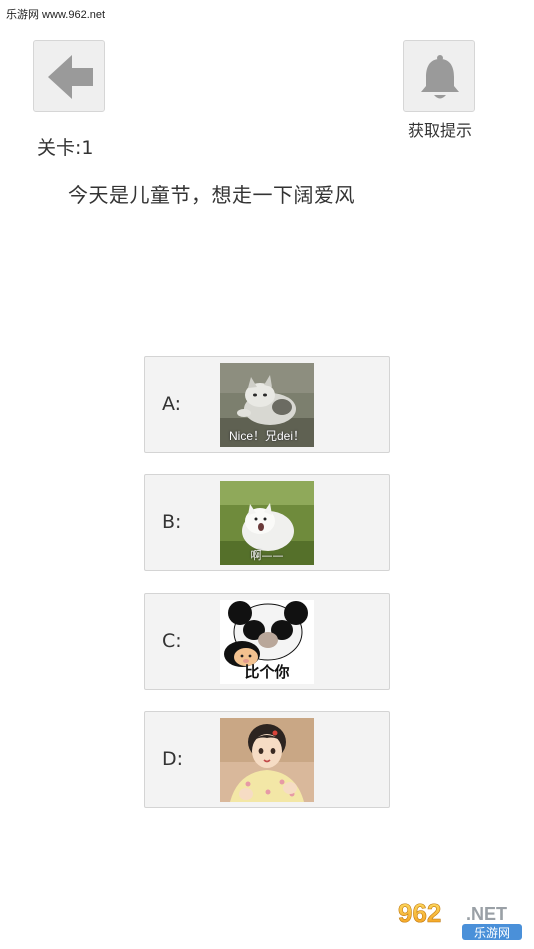 This screenshot has width=534, height=949. I want to click on panda-face-meme-image: 比个你, so click(267, 642).